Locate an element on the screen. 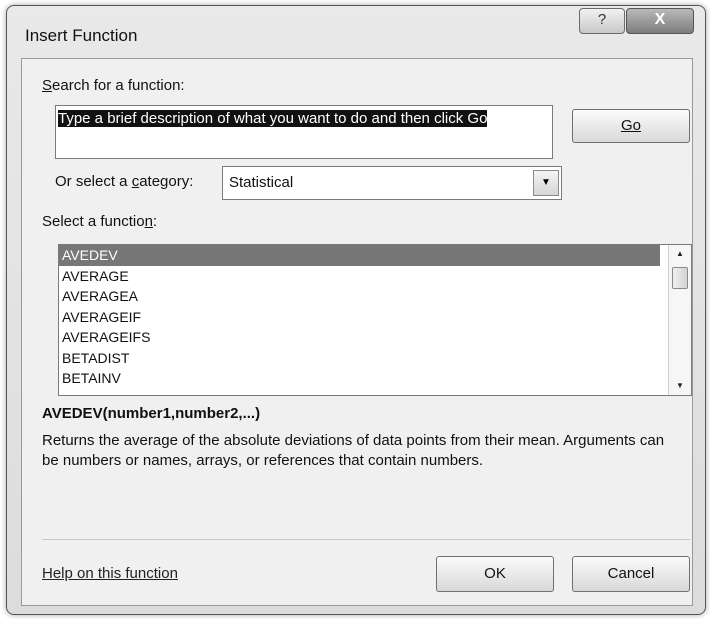 The image size is (710, 619). vertical-scrollbar: ▲ ▼ is located at coordinates (679, 320).